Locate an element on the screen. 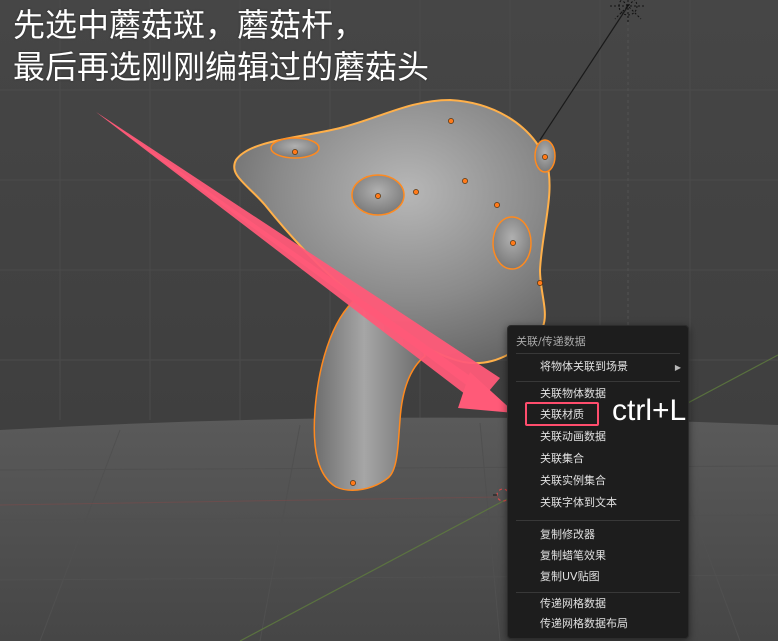  menu-item-copy-grease-pencil-effects: 复制蜡笔效果 is located at coordinates (573, 556).